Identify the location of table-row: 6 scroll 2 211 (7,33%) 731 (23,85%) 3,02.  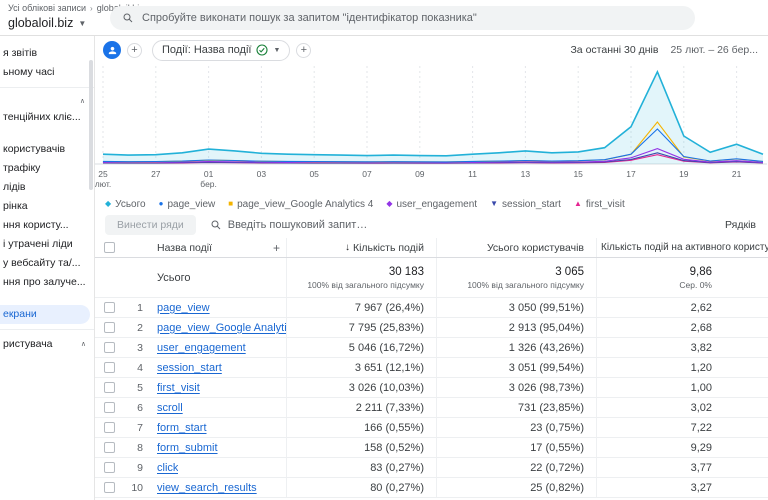
(431, 408).